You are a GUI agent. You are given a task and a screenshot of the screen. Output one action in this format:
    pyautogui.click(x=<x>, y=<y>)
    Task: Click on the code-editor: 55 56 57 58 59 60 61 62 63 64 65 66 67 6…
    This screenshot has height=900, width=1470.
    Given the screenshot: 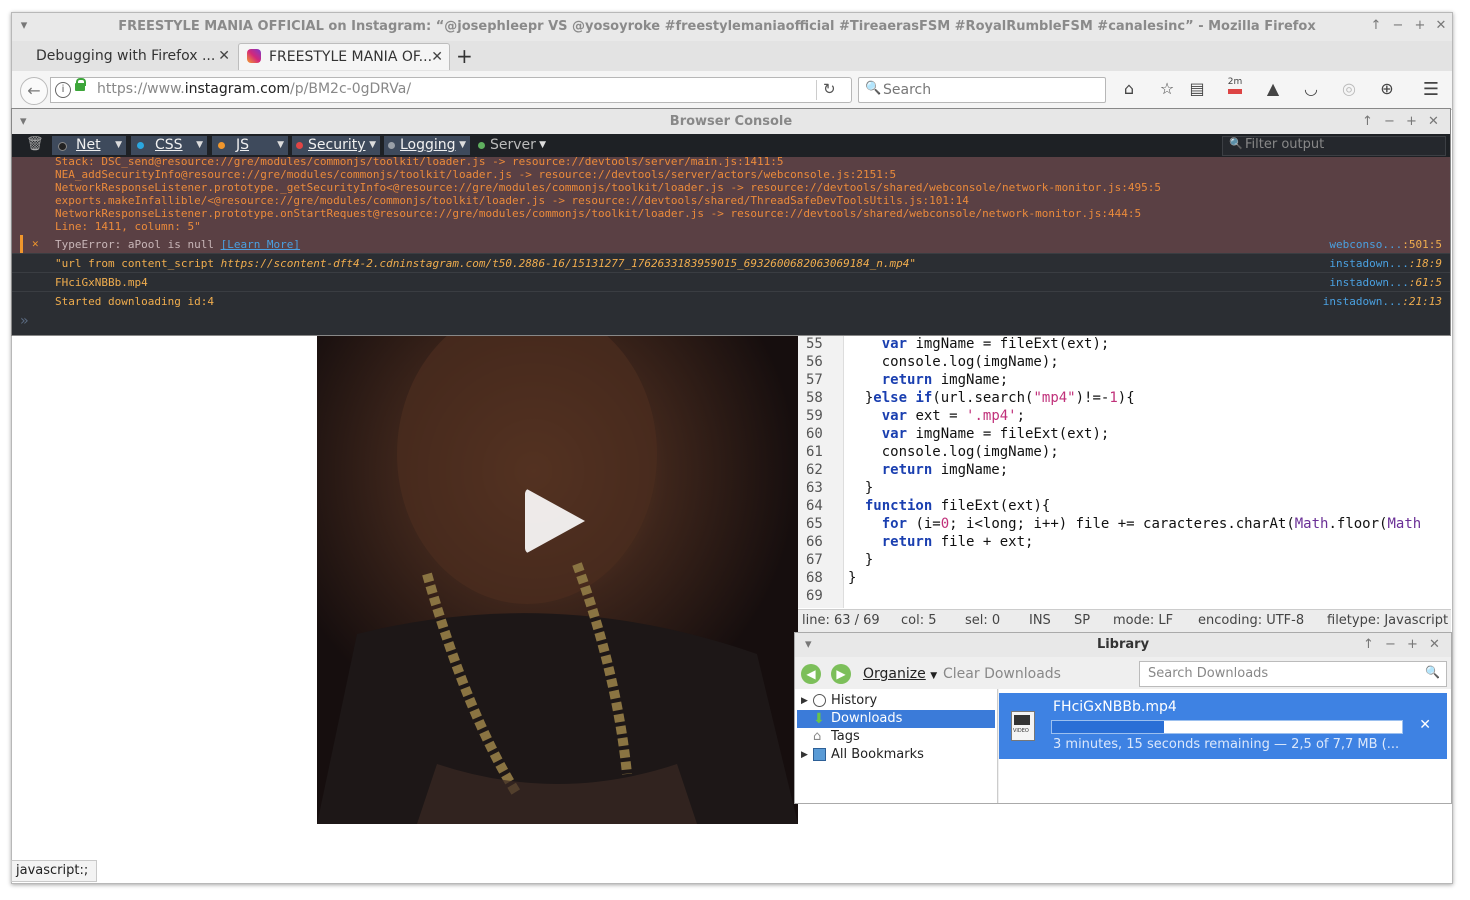 What is the action you would take?
    pyautogui.click(x=1124, y=471)
    